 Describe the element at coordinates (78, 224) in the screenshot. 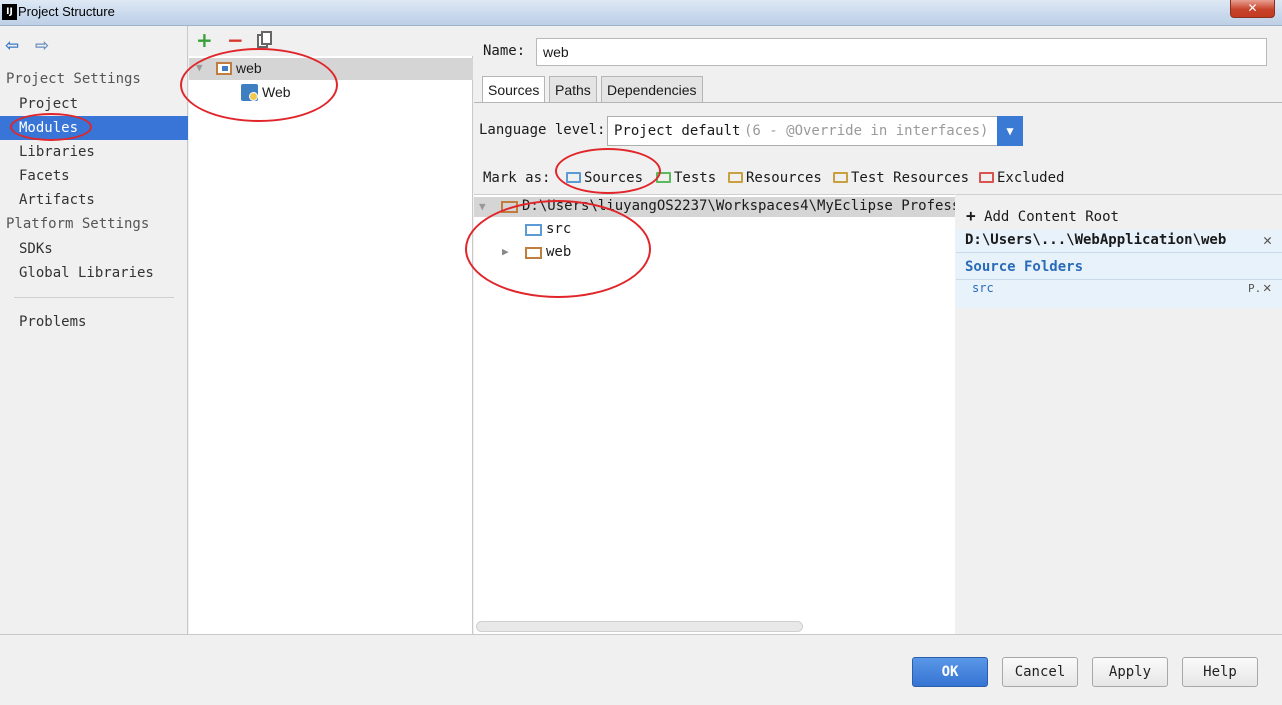

I see `section-platform-settings: Platform Settings` at that location.